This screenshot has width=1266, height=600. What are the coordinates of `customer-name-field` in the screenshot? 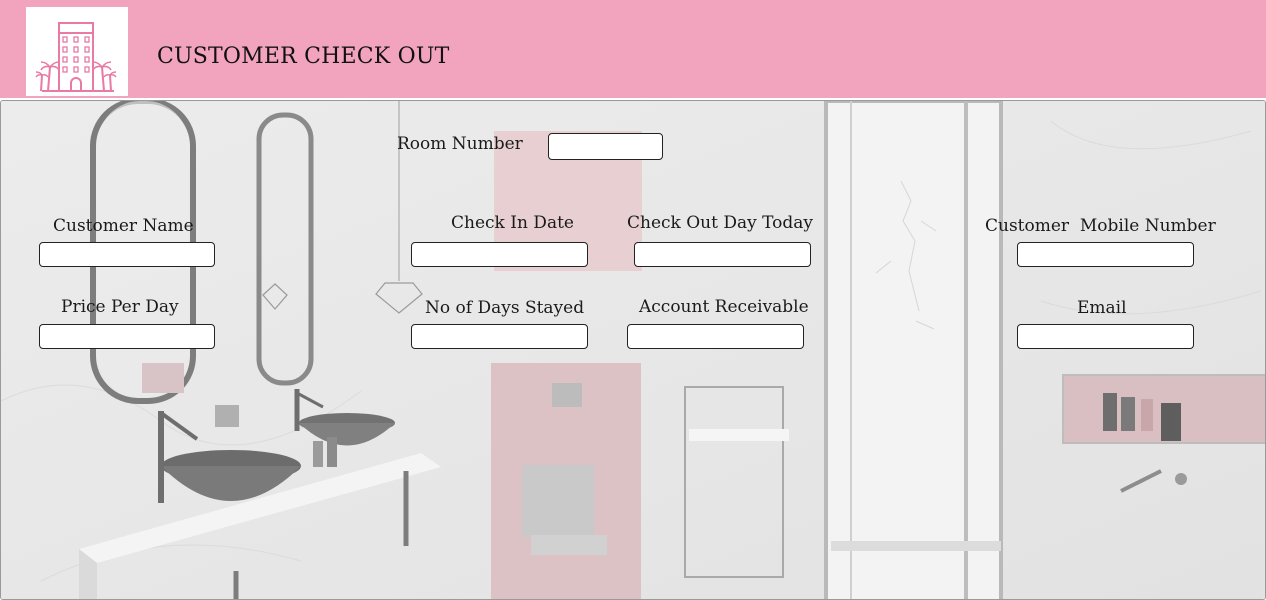 It's located at (127, 254).